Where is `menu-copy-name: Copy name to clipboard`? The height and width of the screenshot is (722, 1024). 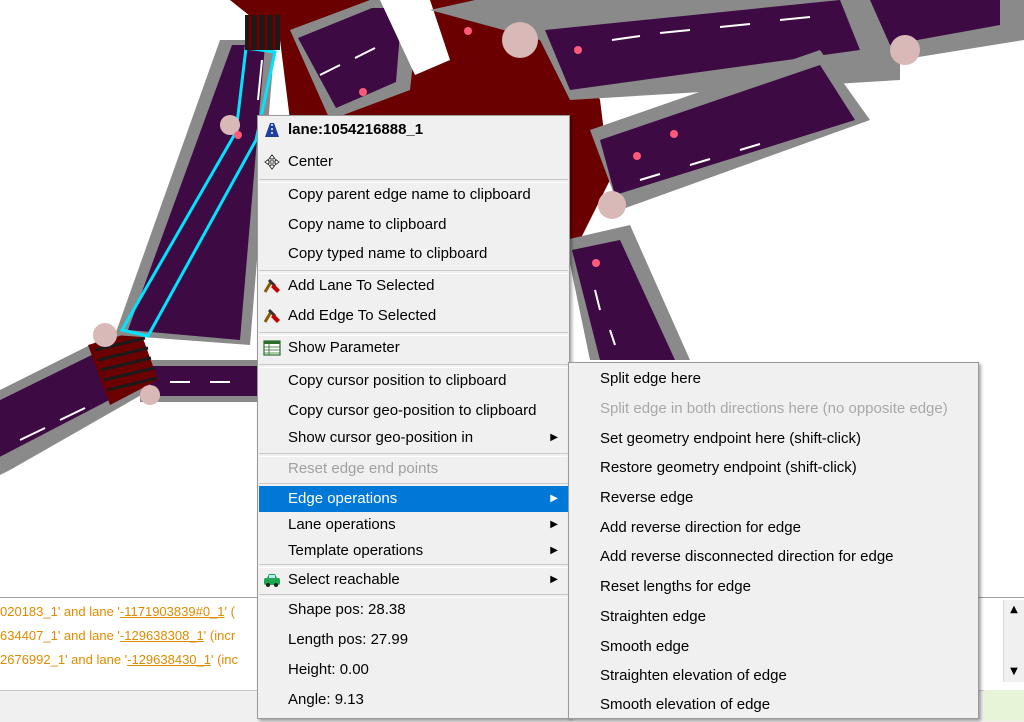 menu-copy-name: Copy name to clipboard is located at coordinates (413, 225).